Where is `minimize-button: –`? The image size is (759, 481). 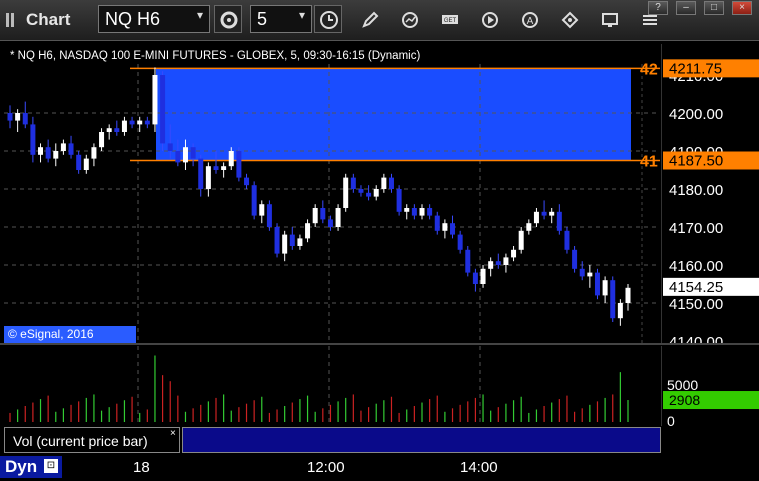
minimize-button: – is located at coordinates (686, 8).